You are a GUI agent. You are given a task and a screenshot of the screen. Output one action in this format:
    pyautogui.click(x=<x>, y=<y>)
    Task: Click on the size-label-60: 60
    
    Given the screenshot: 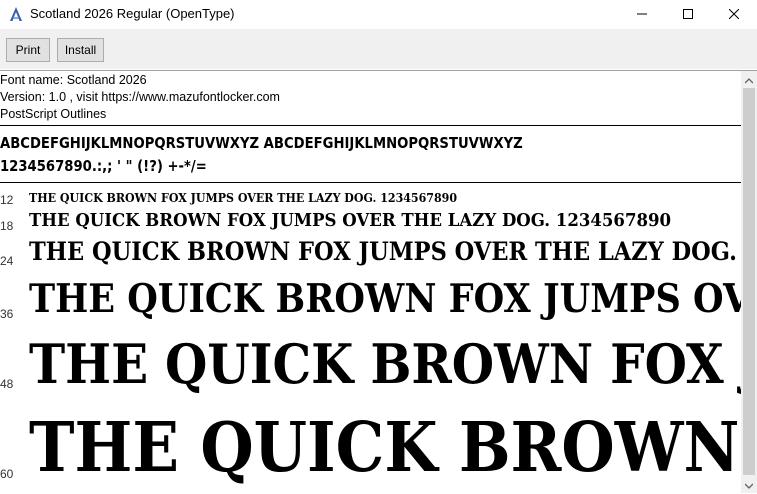 What is the action you would take?
    pyautogui.click(x=7, y=474)
    